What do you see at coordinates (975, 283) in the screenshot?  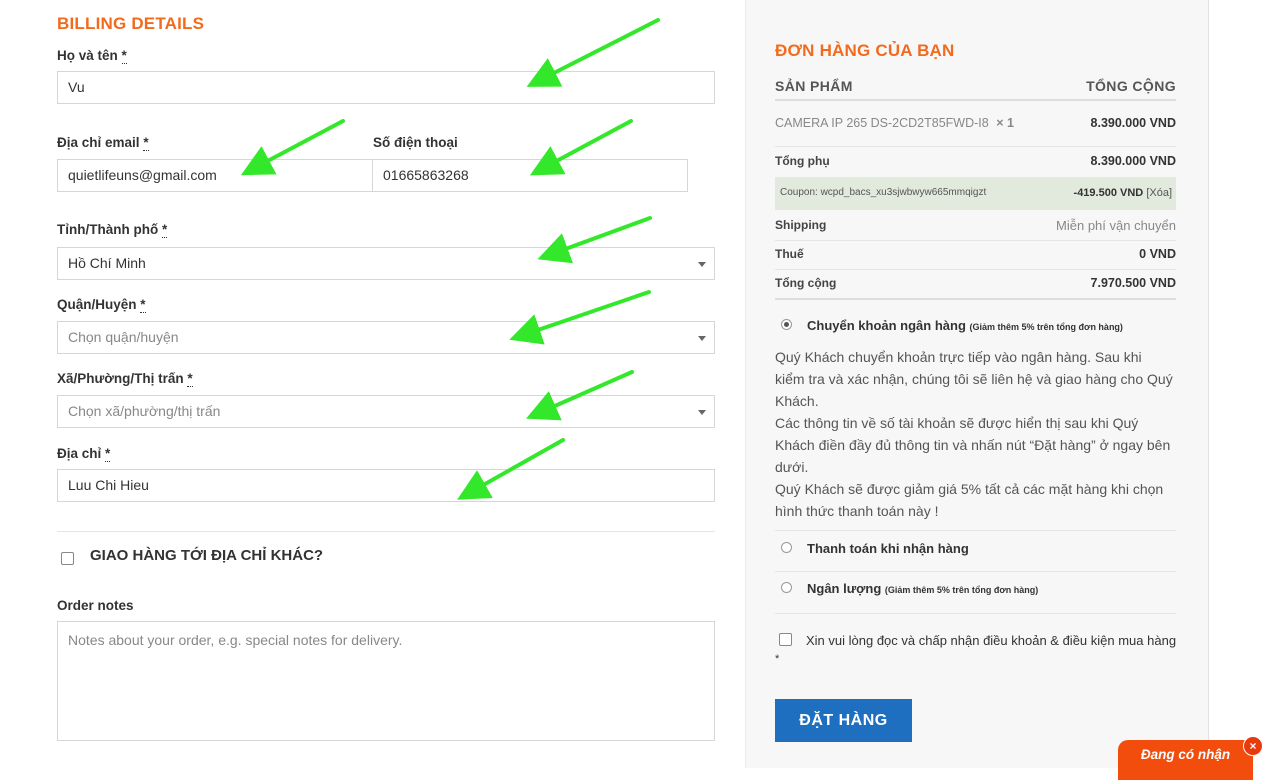 I see `total-row: Tổng cộng 7.970.500 VND` at bounding box center [975, 283].